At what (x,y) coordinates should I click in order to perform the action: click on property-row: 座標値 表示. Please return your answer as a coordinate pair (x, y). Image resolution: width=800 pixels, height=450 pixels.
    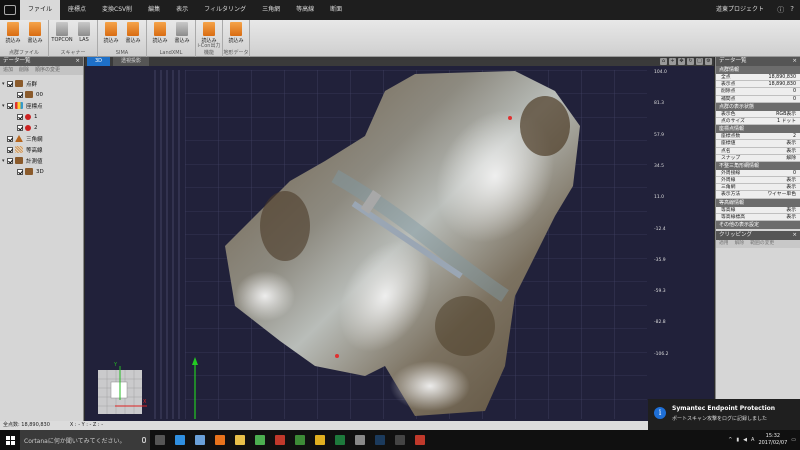
    Looking at the image, I should click on (758, 144).